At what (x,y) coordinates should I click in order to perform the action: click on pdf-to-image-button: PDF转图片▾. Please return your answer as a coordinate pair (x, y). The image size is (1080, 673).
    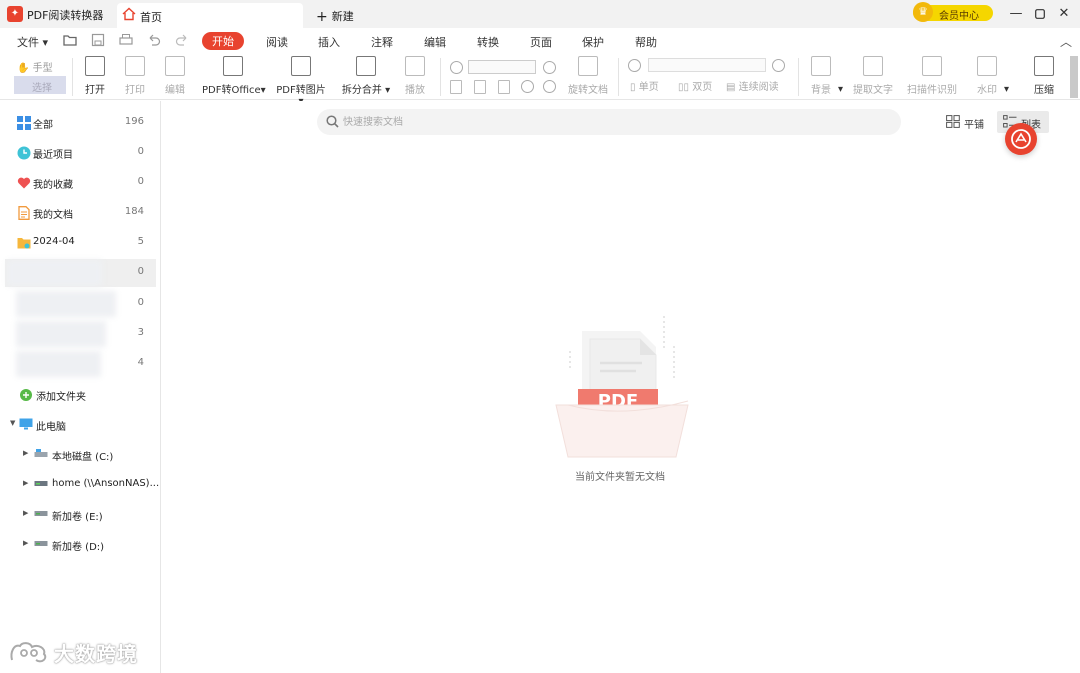
    Looking at the image, I should click on (301, 81).